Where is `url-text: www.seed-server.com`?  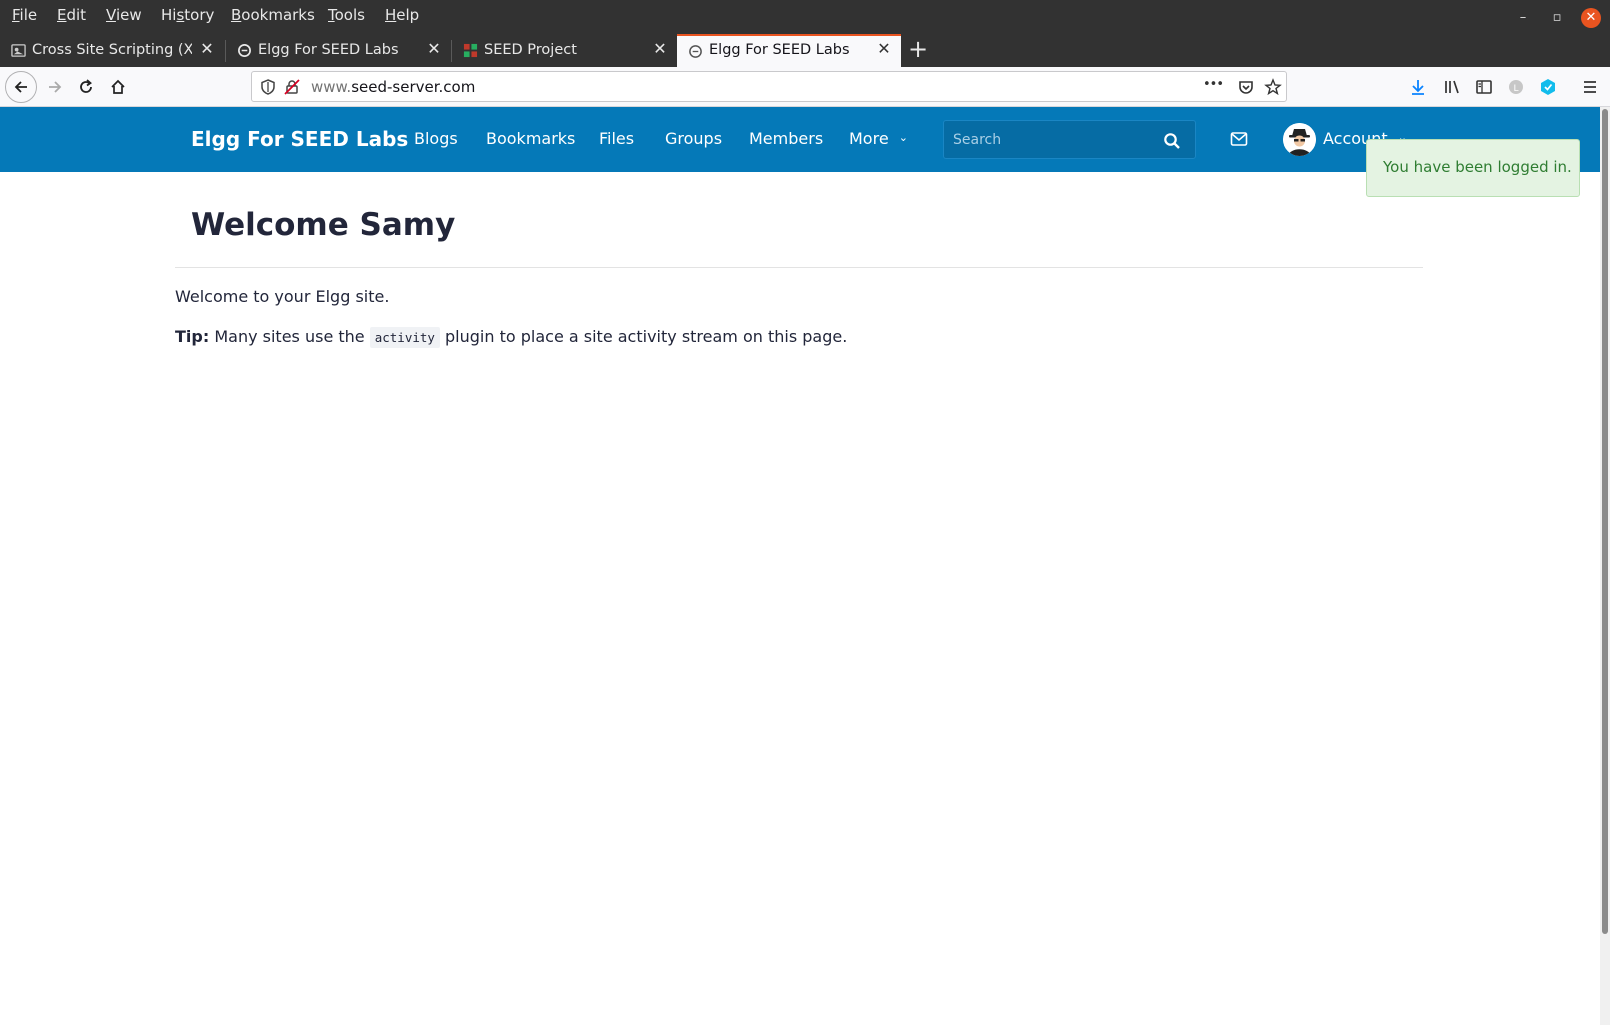 url-text: www.seed-server.com is located at coordinates (393, 87).